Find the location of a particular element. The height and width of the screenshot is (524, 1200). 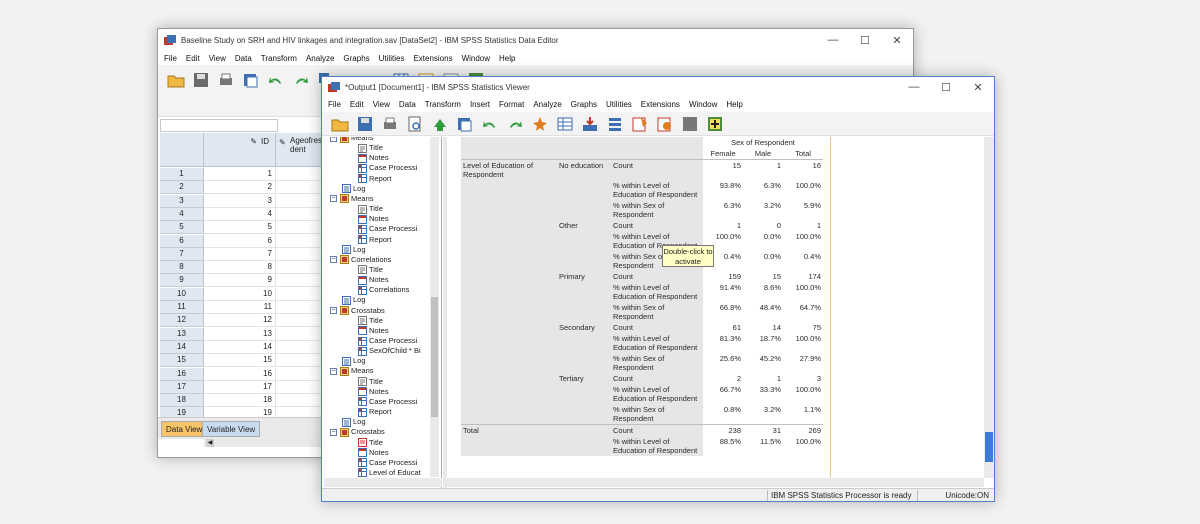

row-number: 17 is located at coordinates (182, 387).